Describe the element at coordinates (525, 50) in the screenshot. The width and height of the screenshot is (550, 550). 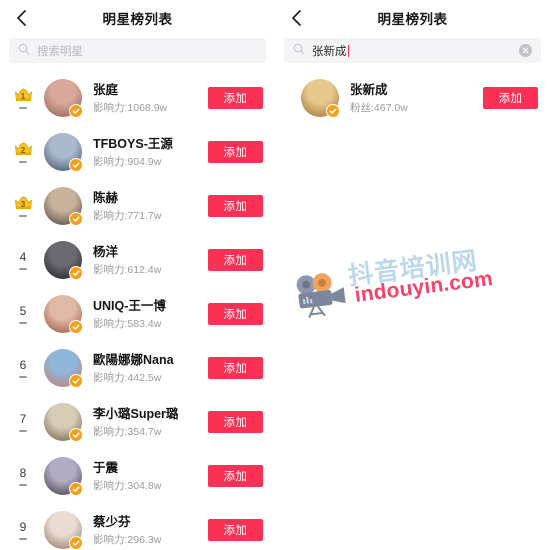
I see `clear-search-button` at that location.